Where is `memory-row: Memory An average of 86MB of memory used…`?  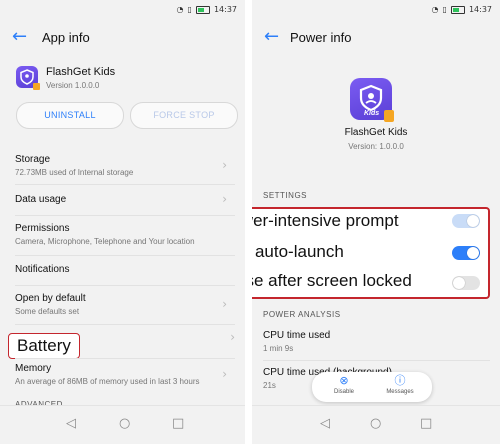 memory-row: Memory An average of 86MB of memory used… is located at coordinates (125, 374).